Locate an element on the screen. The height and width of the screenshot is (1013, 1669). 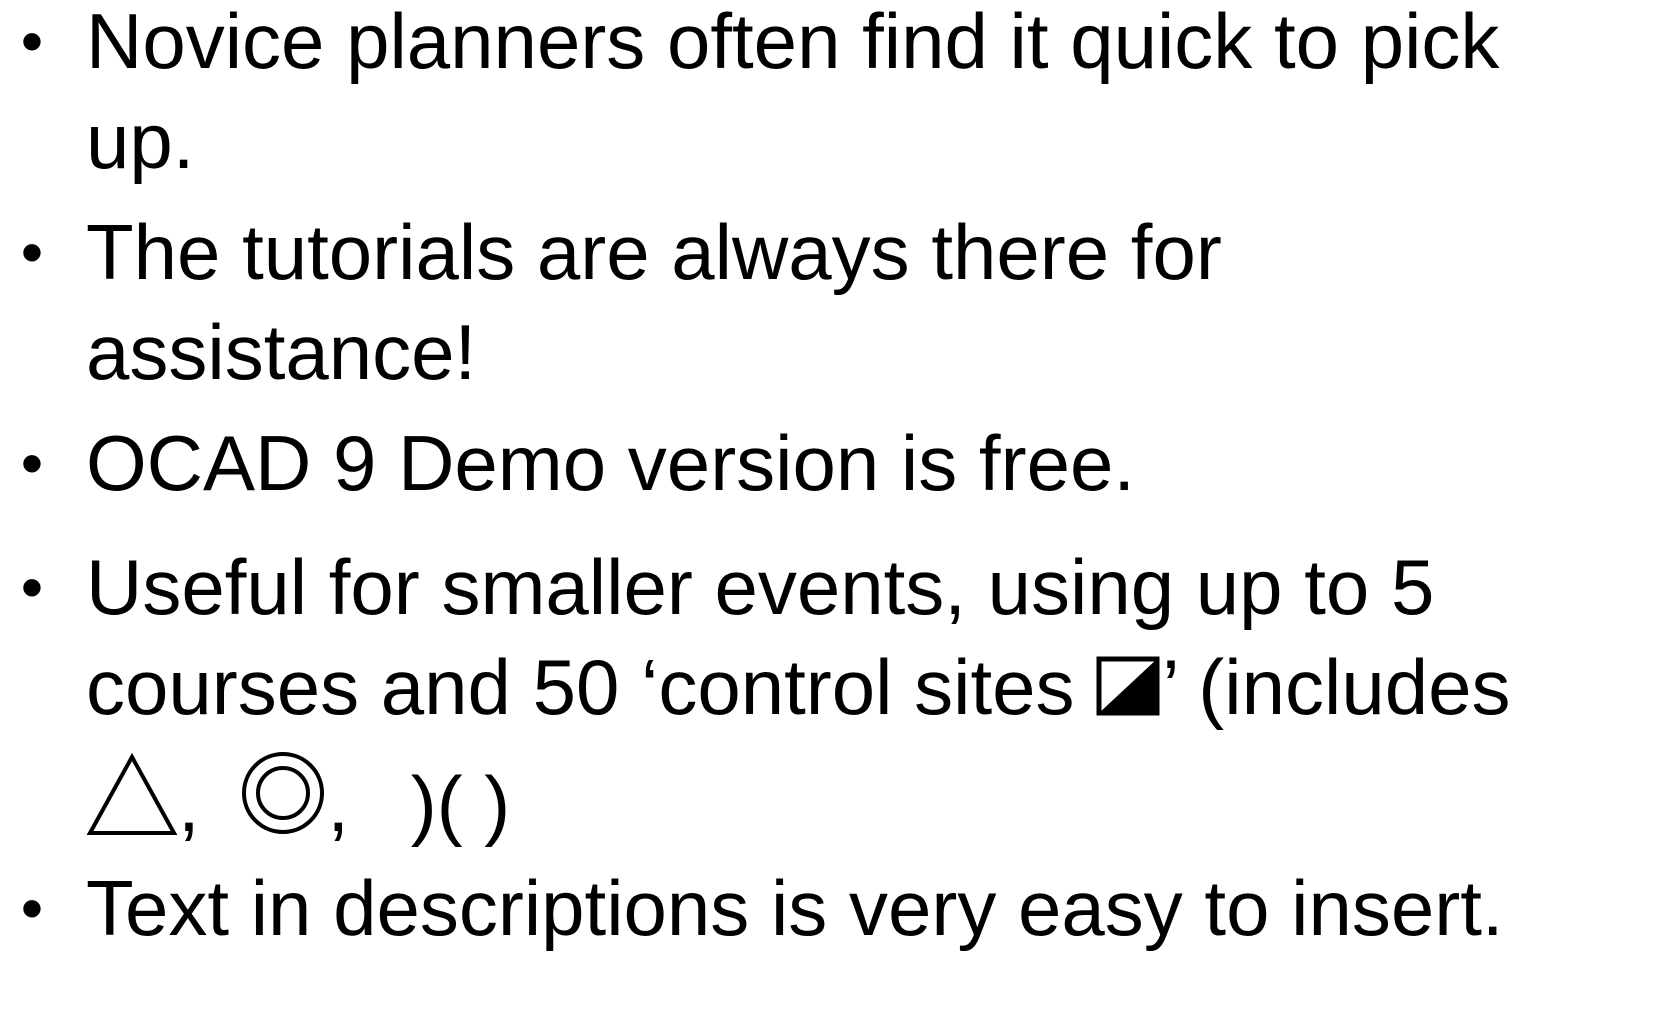
crossing-point-symbol: )( ) is located at coordinates (460, 804).